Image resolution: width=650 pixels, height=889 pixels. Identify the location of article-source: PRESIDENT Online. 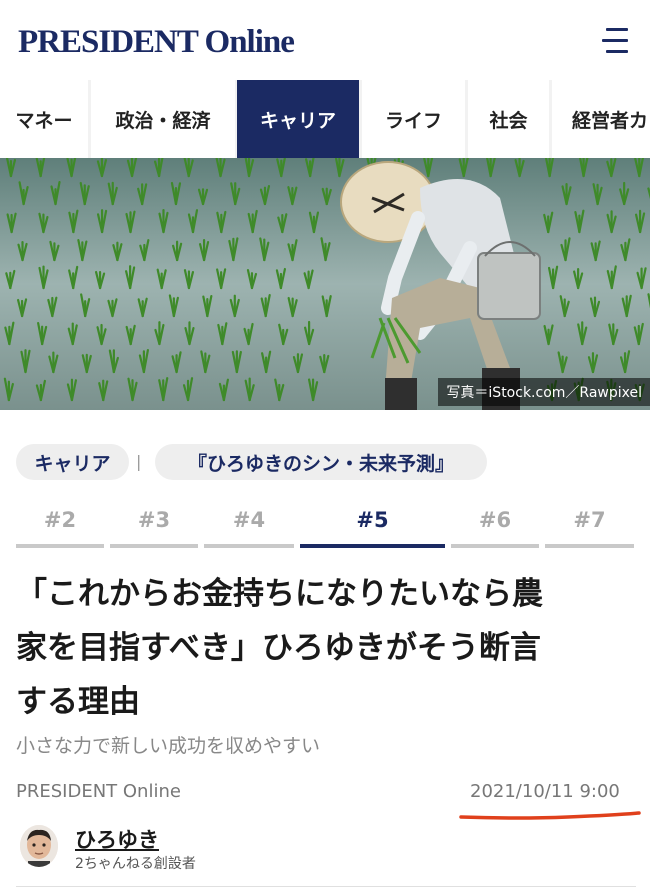
(98, 791).